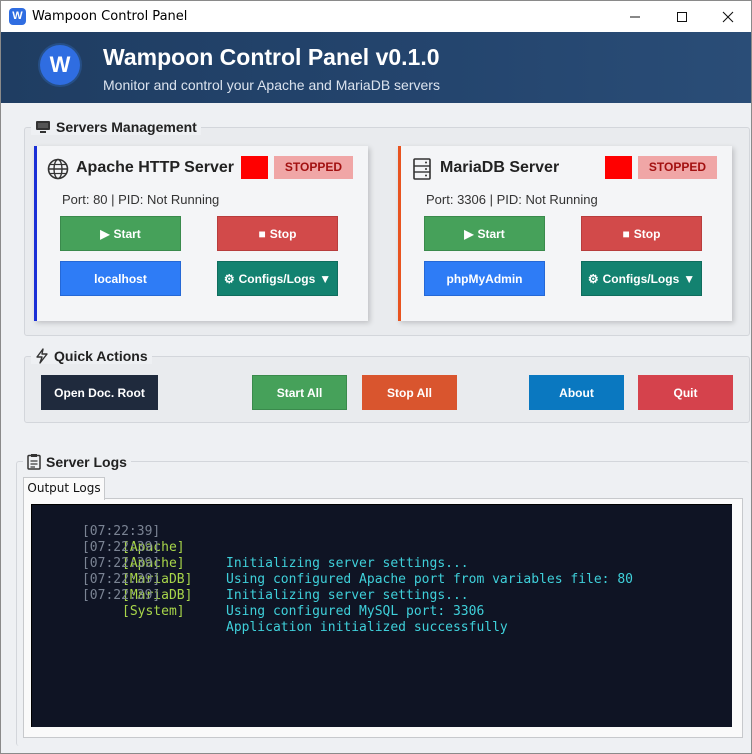 The image size is (752, 754). Describe the element at coordinates (376, 16) in the screenshot. I see `title-bar: W Wampoon Control Panel` at that location.